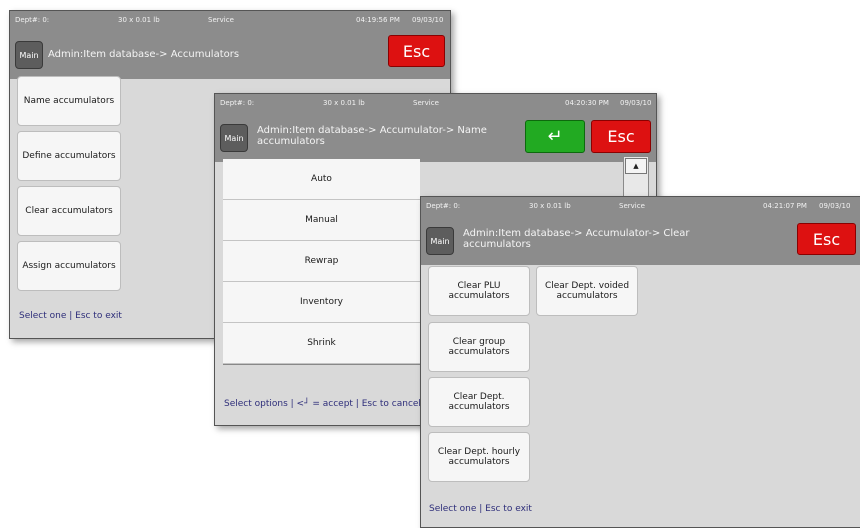 This screenshot has width=860, height=528. What do you see at coordinates (479, 457) in the screenshot?
I see `clear-dept-hourly-accumulators-button: Clear Dept. hourly accumulators` at bounding box center [479, 457].